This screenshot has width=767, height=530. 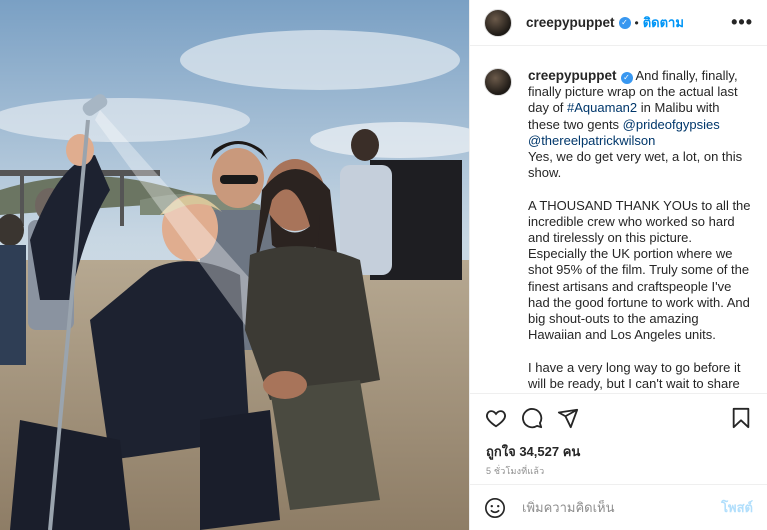 I want to click on verified-badge-icon: ✓, so click(x=624, y=22).